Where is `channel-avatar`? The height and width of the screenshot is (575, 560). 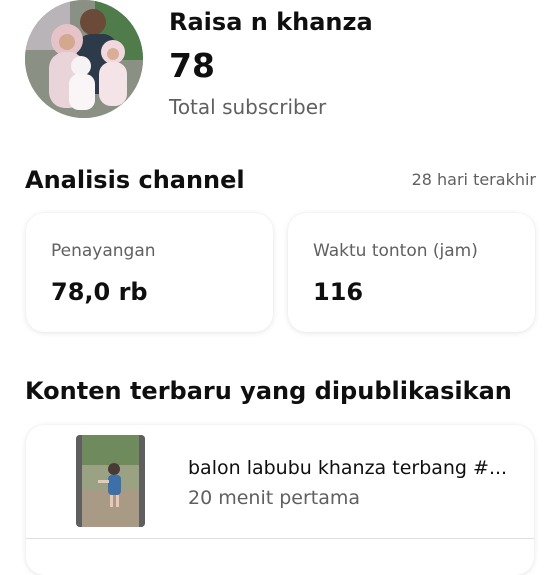 channel-avatar is located at coordinates (84, 59).